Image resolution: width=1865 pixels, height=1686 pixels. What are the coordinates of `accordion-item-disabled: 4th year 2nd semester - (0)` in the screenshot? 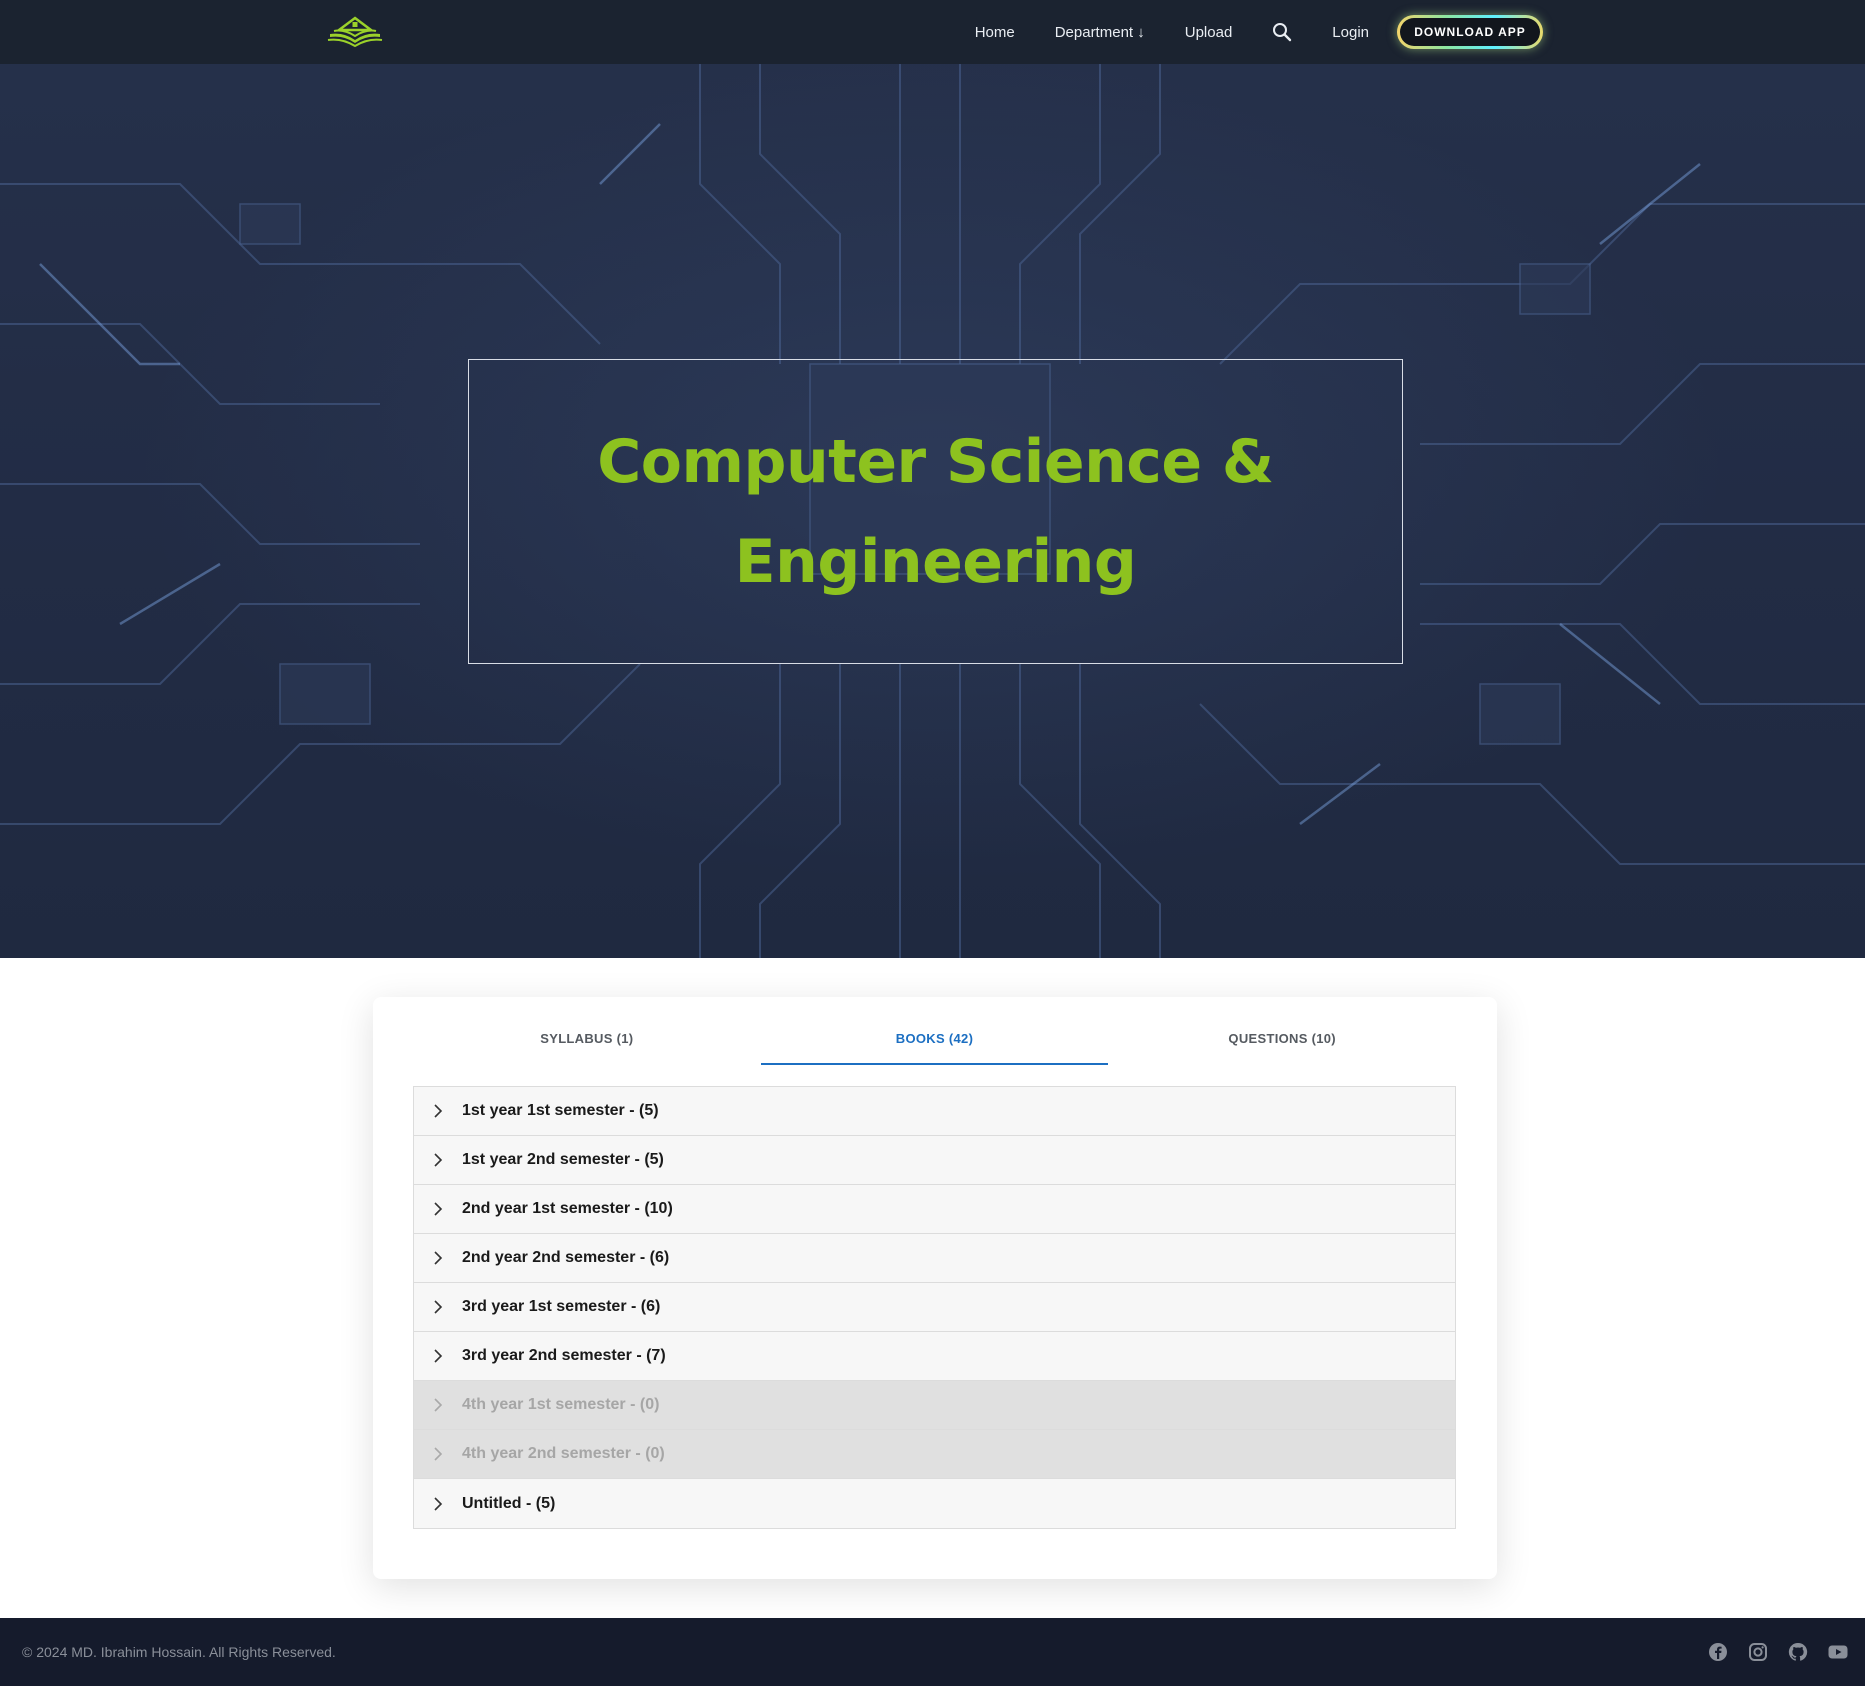 It's located at (934, 1454).